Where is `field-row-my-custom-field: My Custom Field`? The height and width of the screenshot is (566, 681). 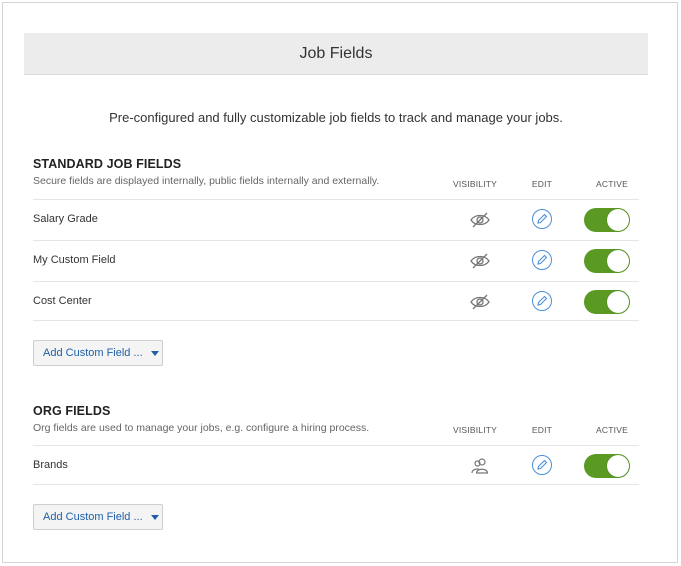
field-row-my-custom-field: My Custom Field is located at coordinates (336, 260).